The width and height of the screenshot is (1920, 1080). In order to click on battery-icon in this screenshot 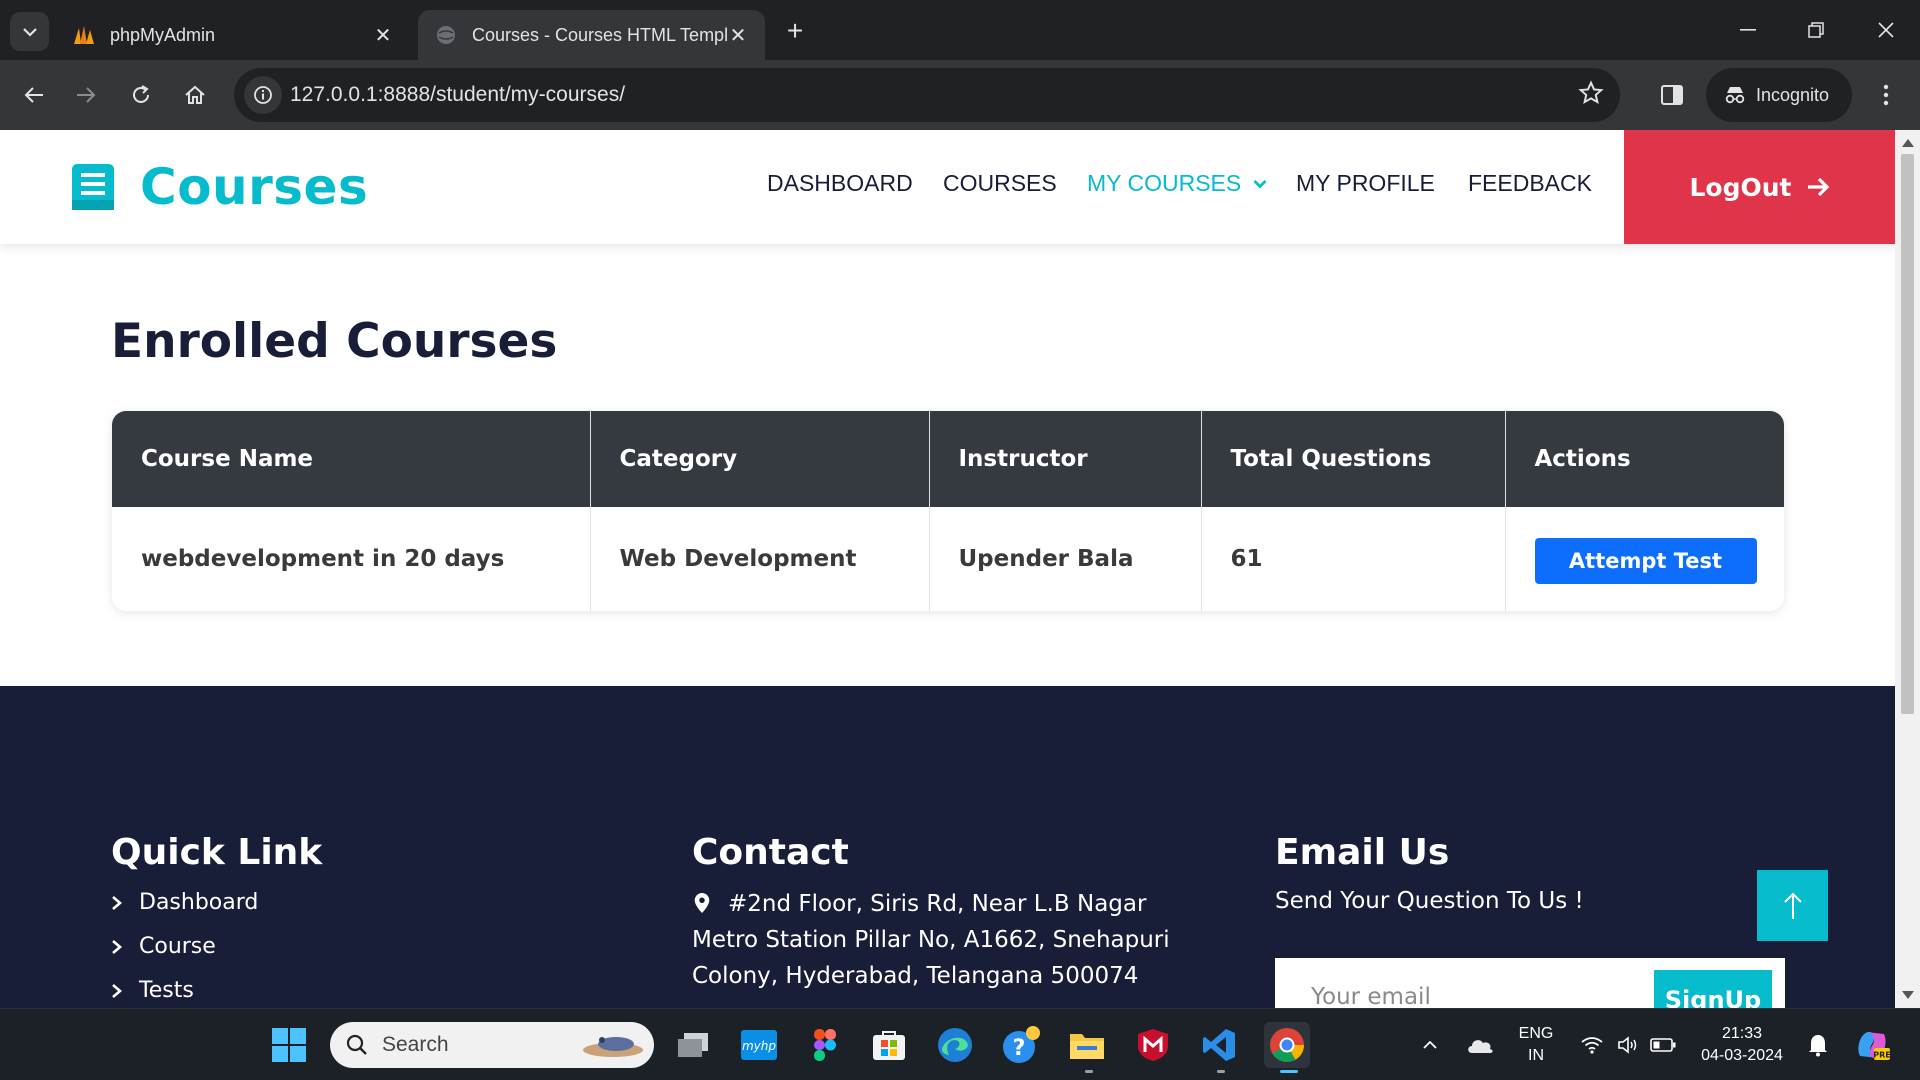, I will do `click(1663, 1045)`.